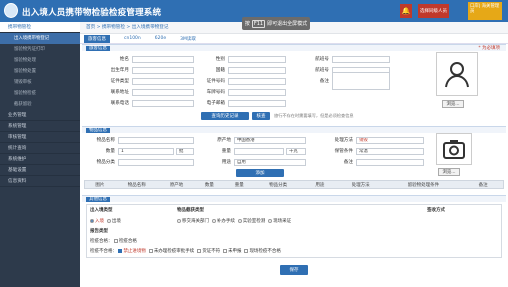 This screenshot has width=508, height=287. I want to click on goods-photo, so click(454, 149).